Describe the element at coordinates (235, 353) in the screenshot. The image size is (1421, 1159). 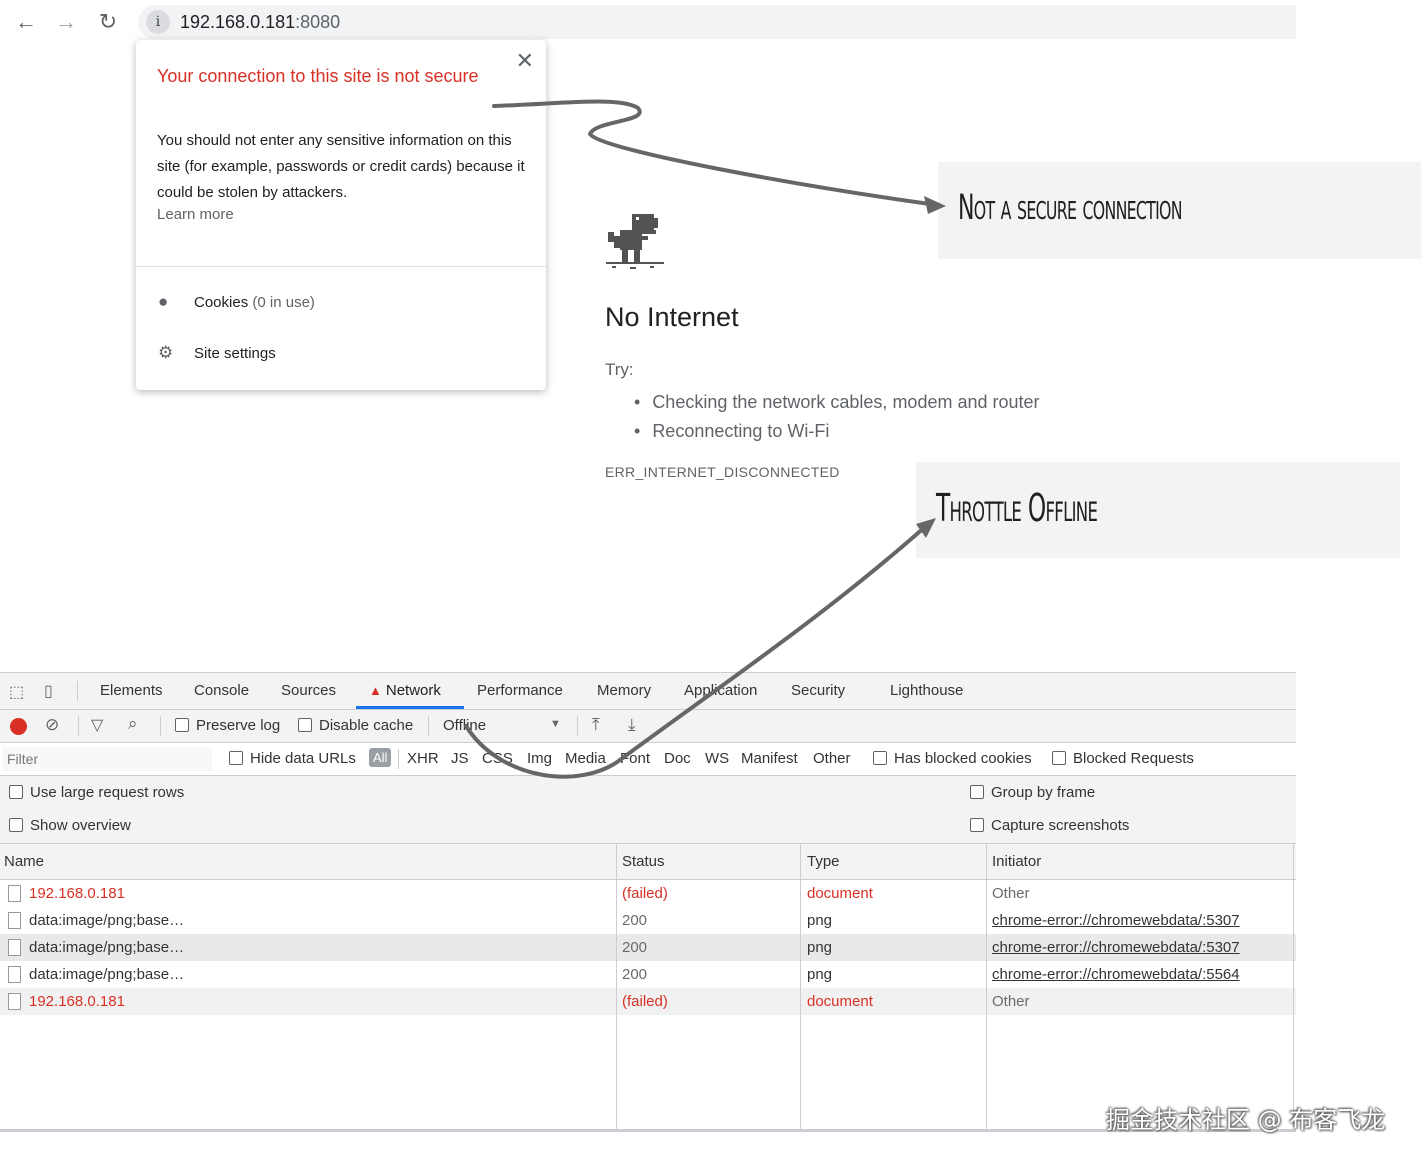
I see `site-settings-label: Site settings` at that location.